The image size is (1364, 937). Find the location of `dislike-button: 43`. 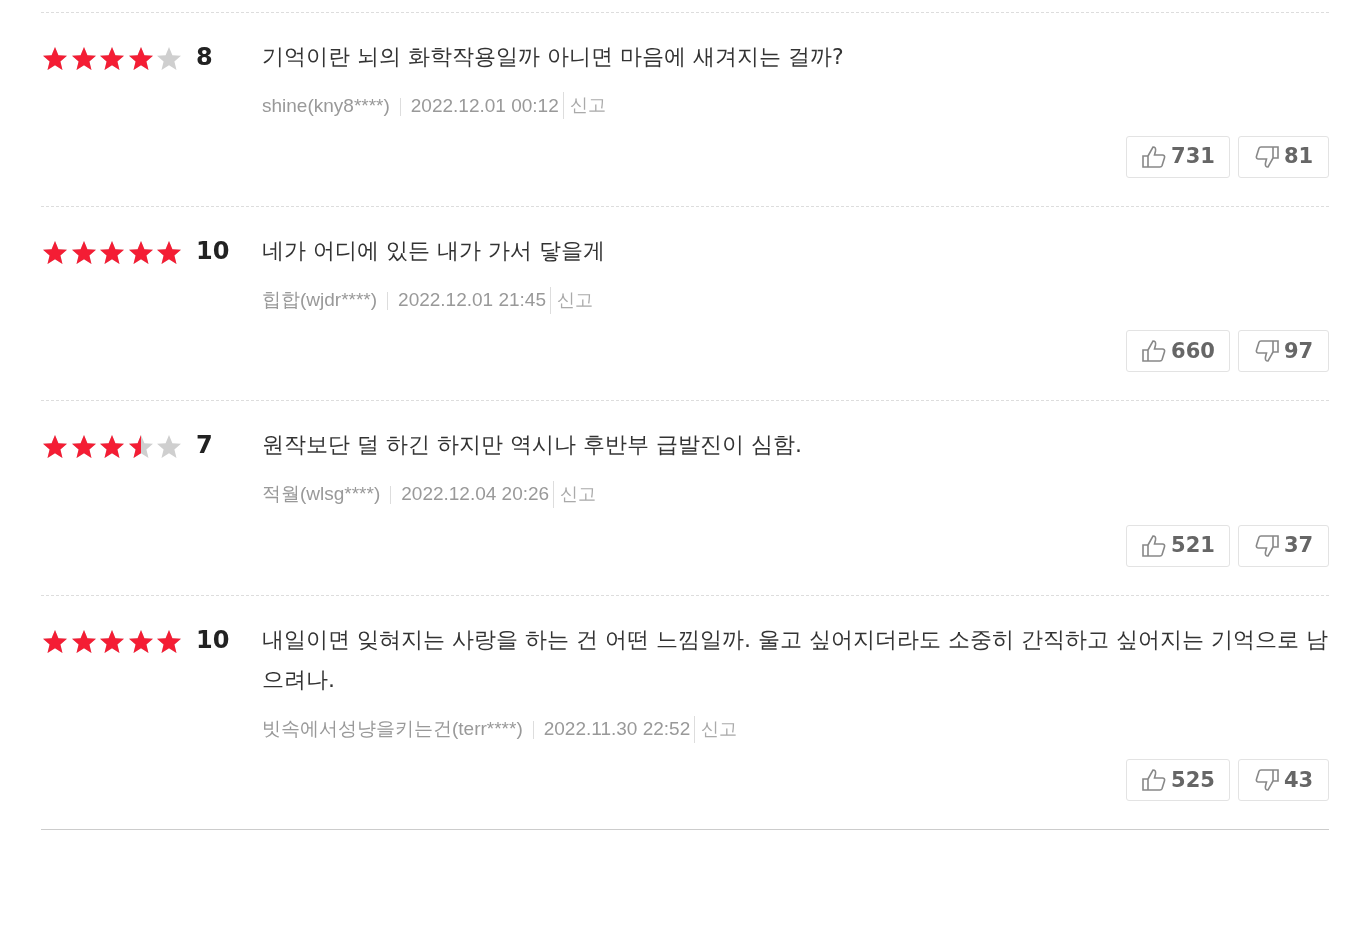

dislike-button: 43 is located at coordinates (1283, 780).